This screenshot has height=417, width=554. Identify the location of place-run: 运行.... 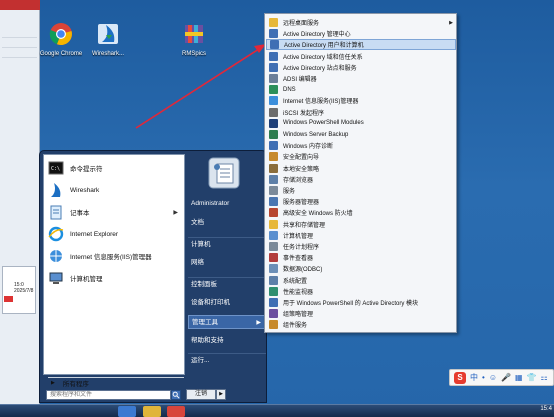
(227, 360).